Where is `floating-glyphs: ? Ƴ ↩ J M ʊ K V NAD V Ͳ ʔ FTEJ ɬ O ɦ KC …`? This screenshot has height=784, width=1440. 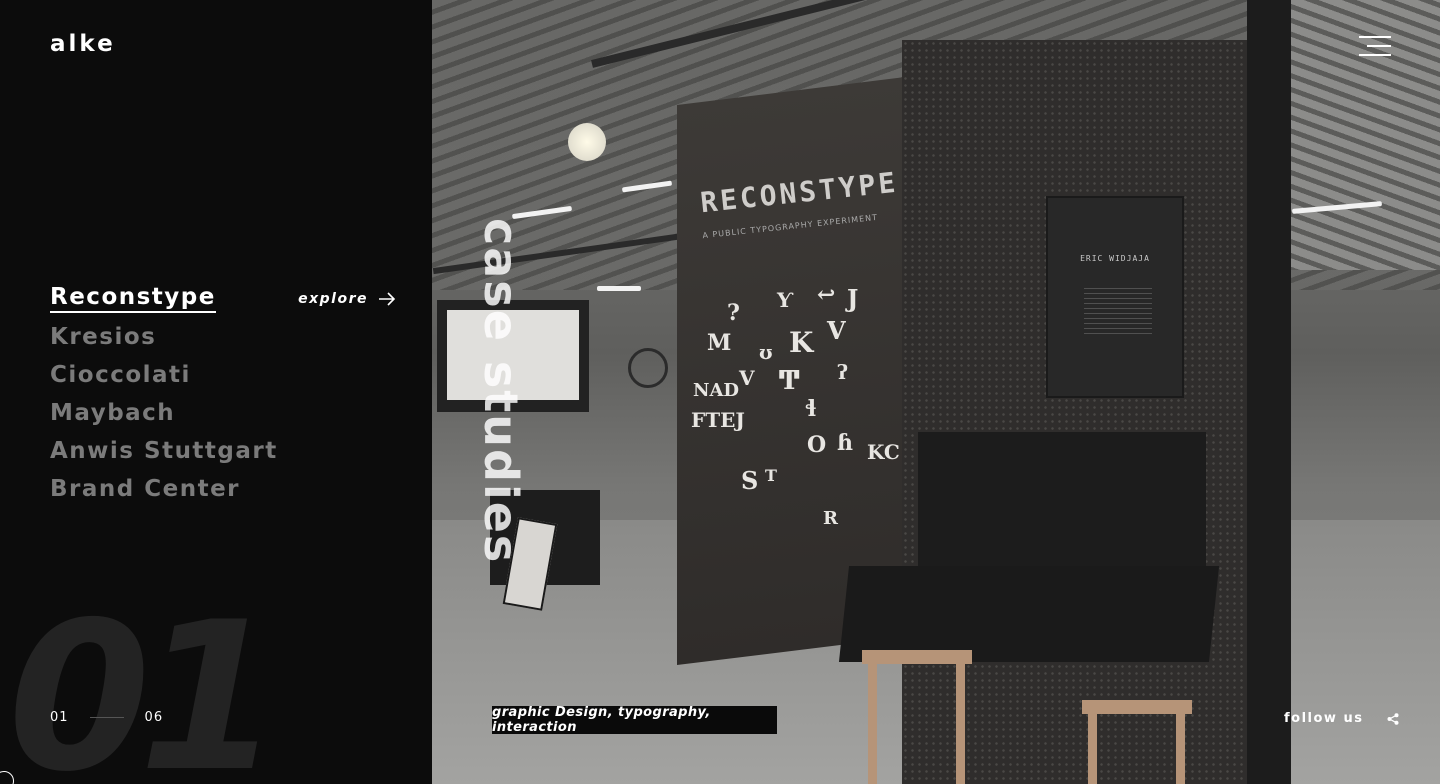
floating-glyphs: ? Ƴ ↩ J M ʊ K V NAD V Ͳ ʔ FTEJ ɬ O ɦ KC … is located at coordinates (795, 405).